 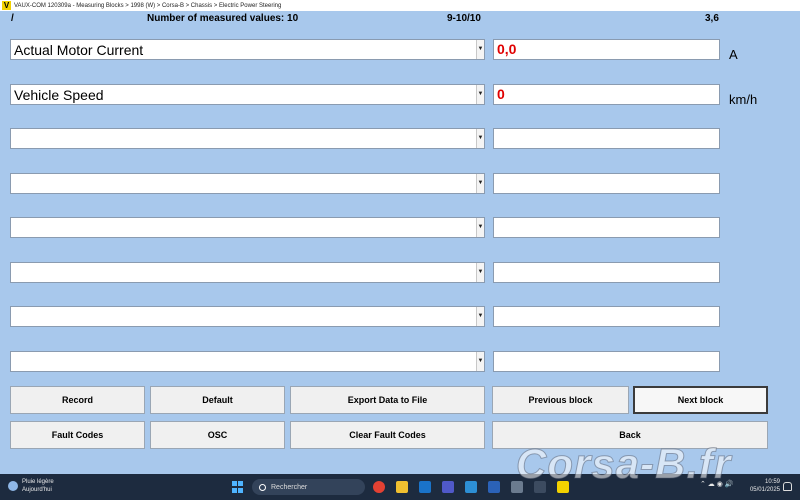 I want to click on fault-codes-button: Fault Codes, so click(x=77, y=435).